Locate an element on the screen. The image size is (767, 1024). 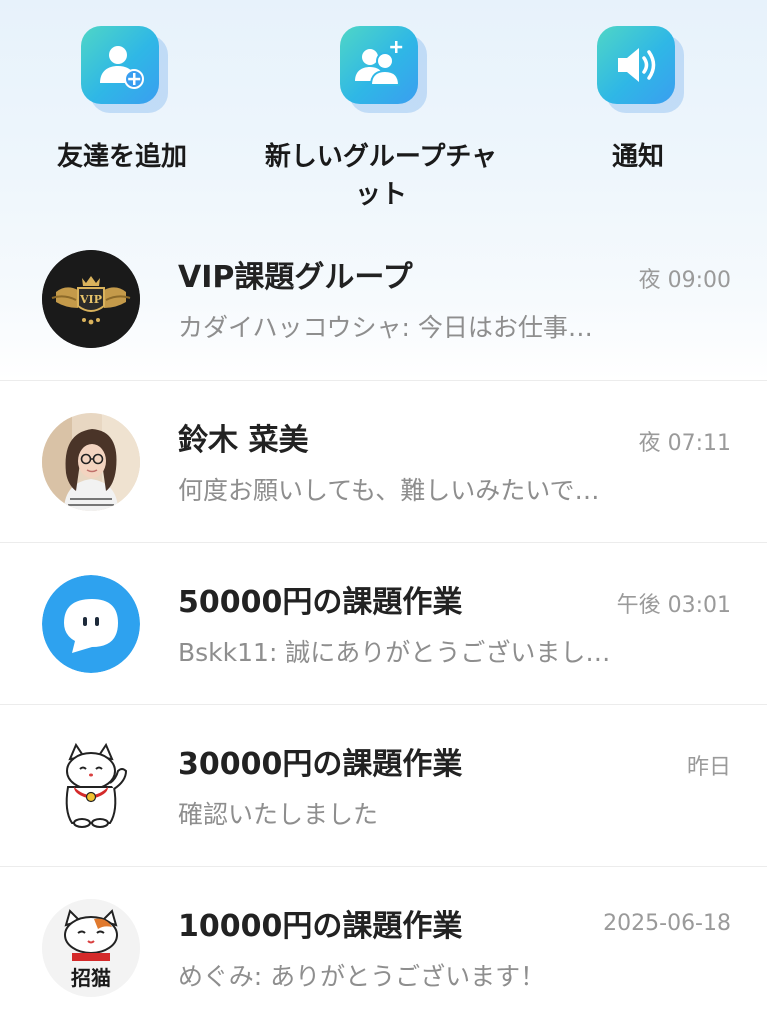
chat-name: 30000円の課題作業 is located at coordinates (320, 764).